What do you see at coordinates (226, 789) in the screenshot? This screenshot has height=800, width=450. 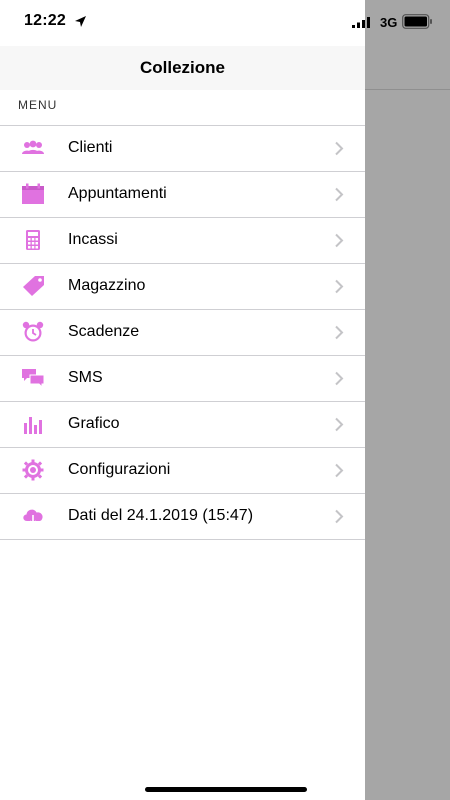 I see `home-indicator` at bounding box center [226, 789].